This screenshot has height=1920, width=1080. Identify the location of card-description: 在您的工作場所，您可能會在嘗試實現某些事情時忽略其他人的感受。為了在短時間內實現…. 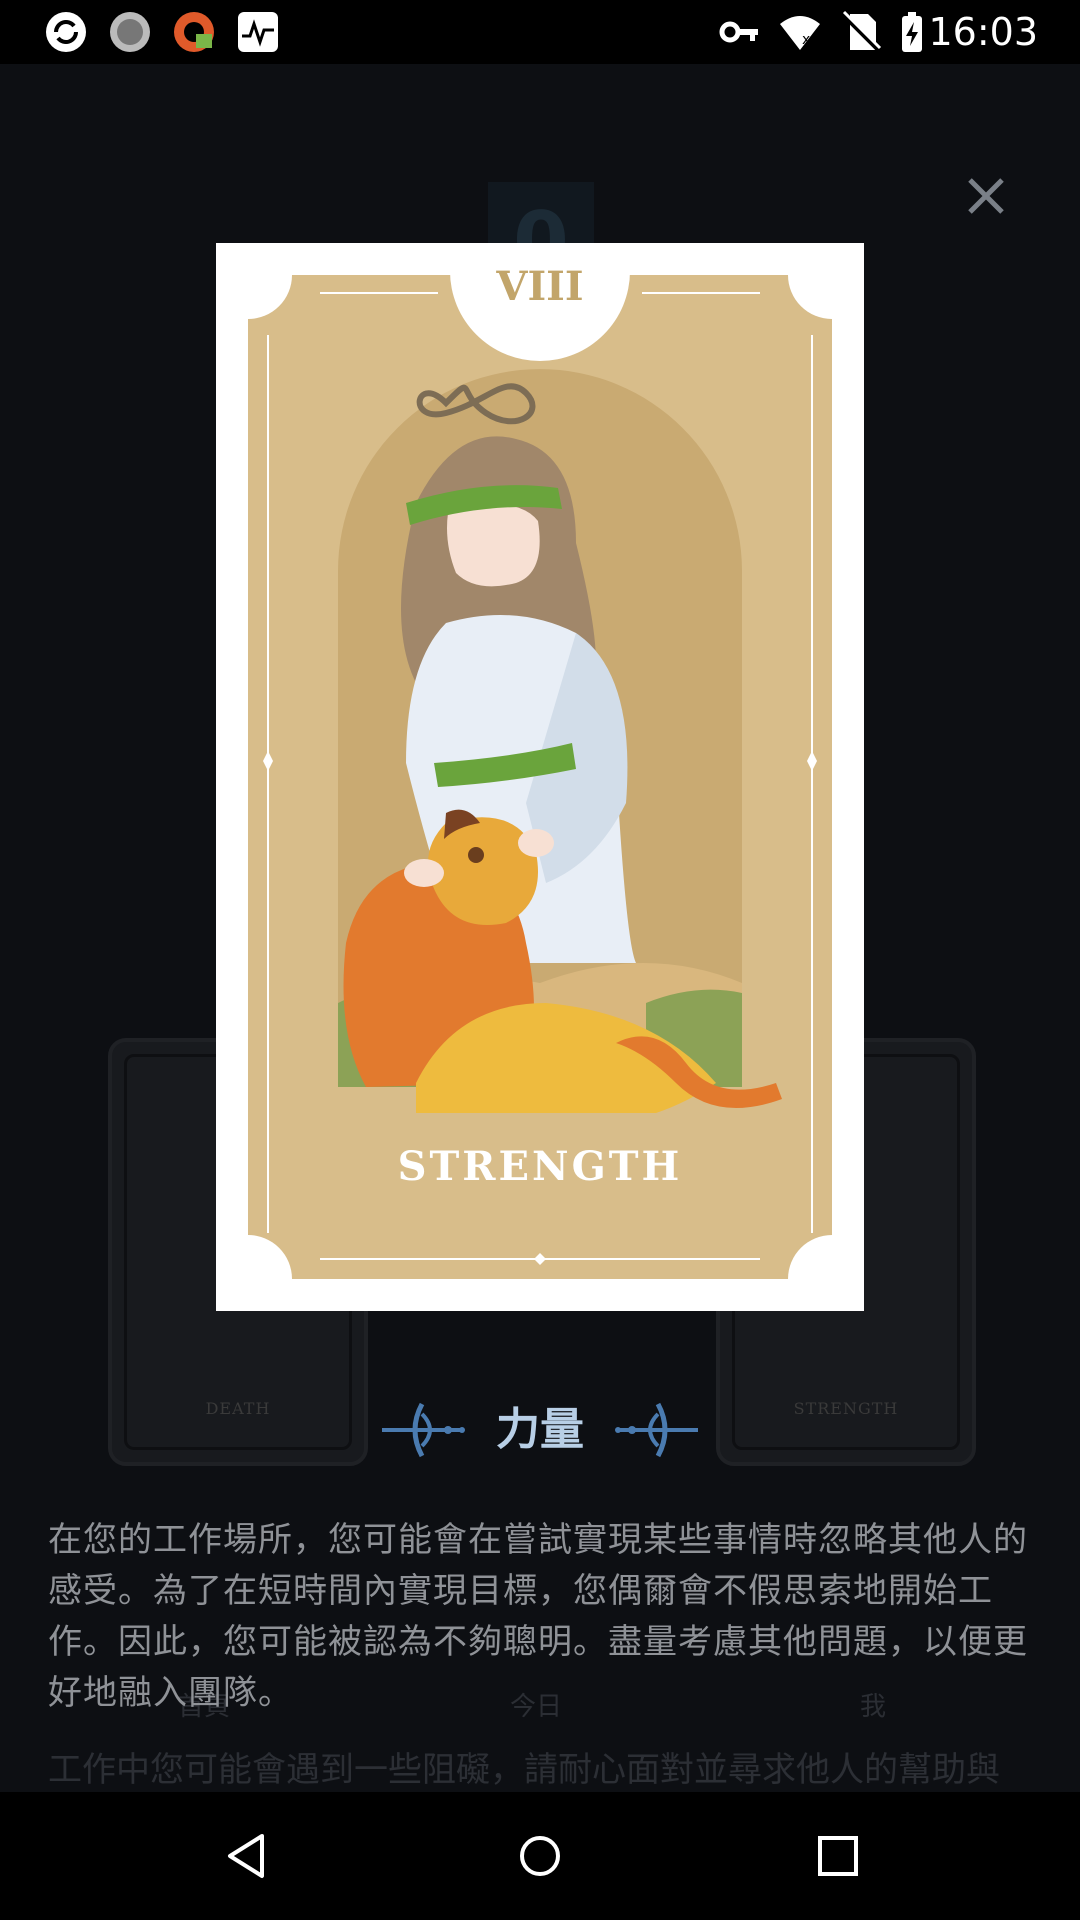
(538, 1616).